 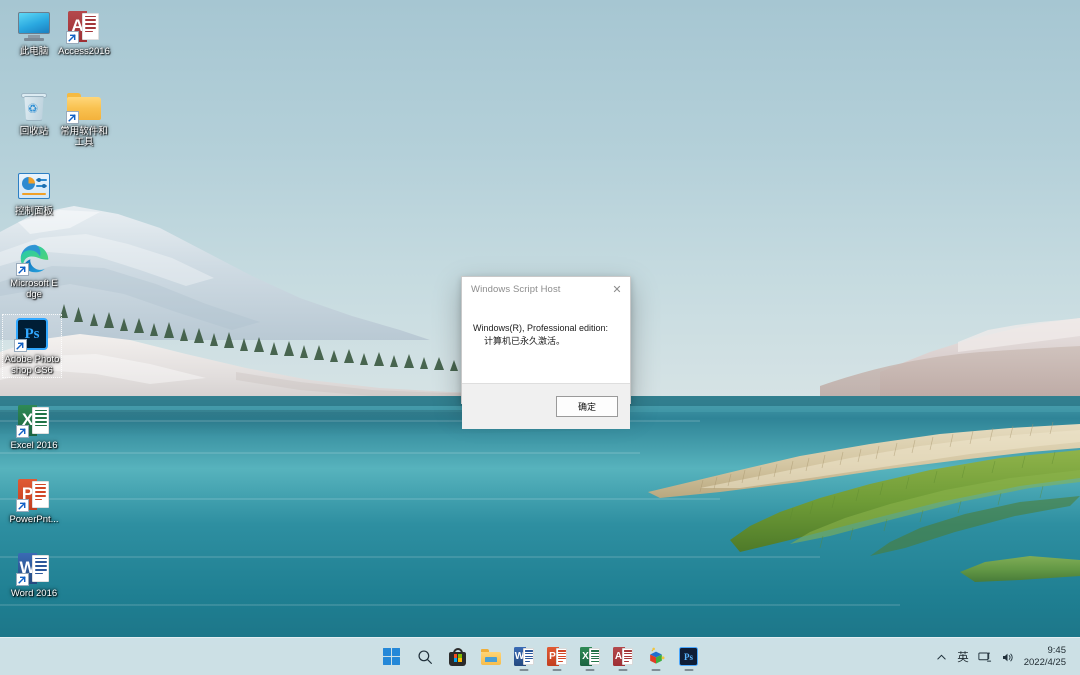 What do you see at coordinates (34, 106) in the screenshot?
I see `recycle-bin-icon: ♽` at bounding box center [34, 106].